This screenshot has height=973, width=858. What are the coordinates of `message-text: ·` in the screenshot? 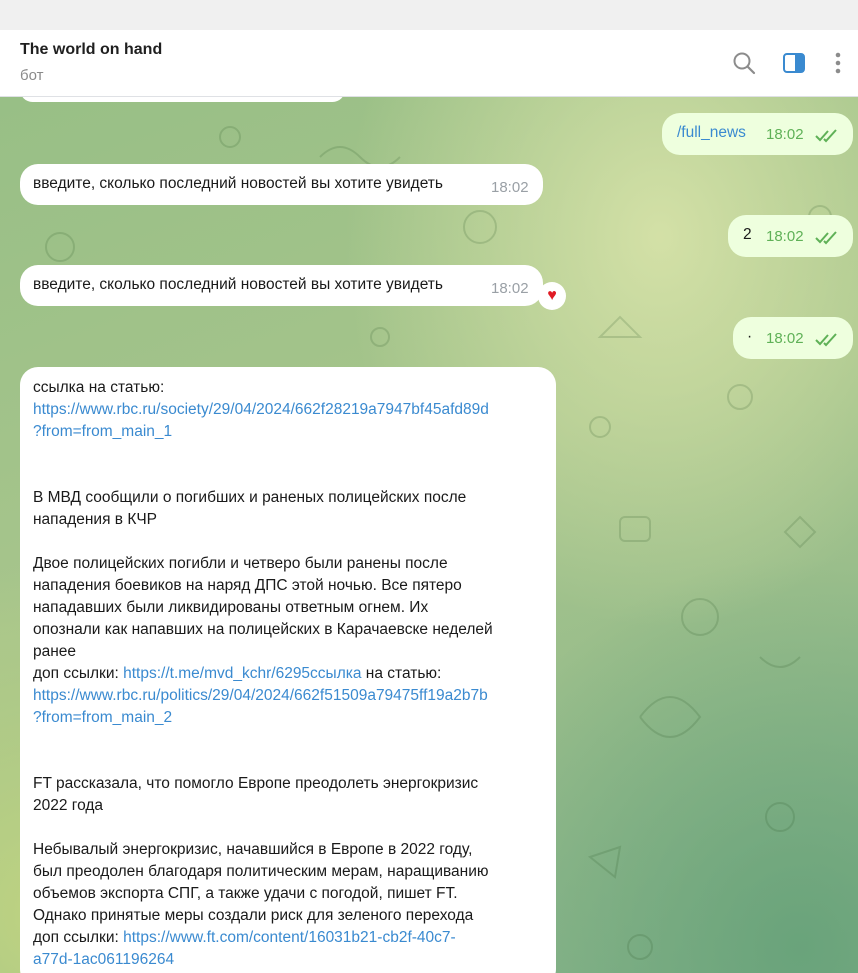 It's located at (750, 336).